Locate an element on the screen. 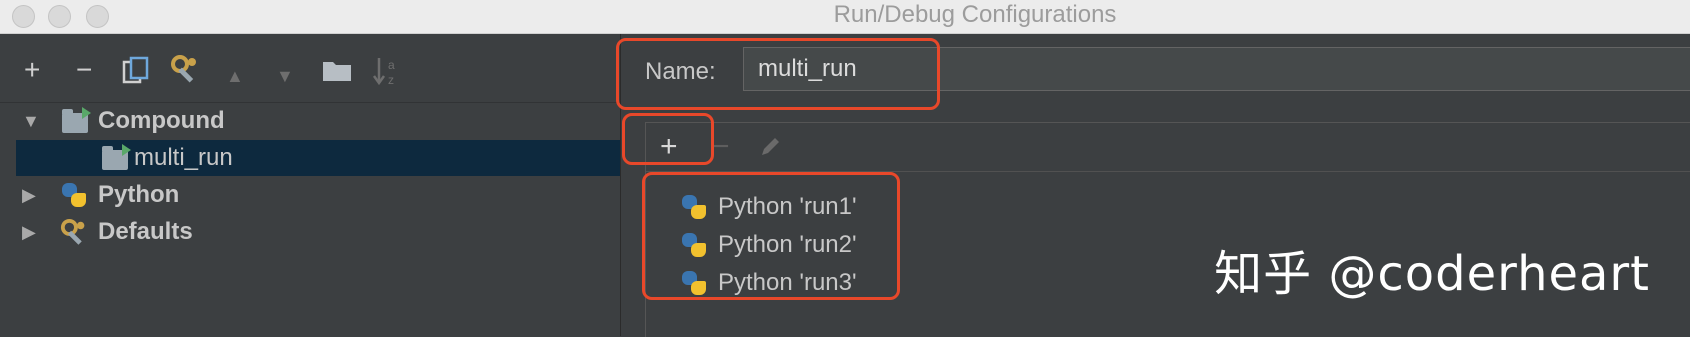 This screenshot has height=337, width=1690. highlight-configuration-list is located at coordinates (771, 236).